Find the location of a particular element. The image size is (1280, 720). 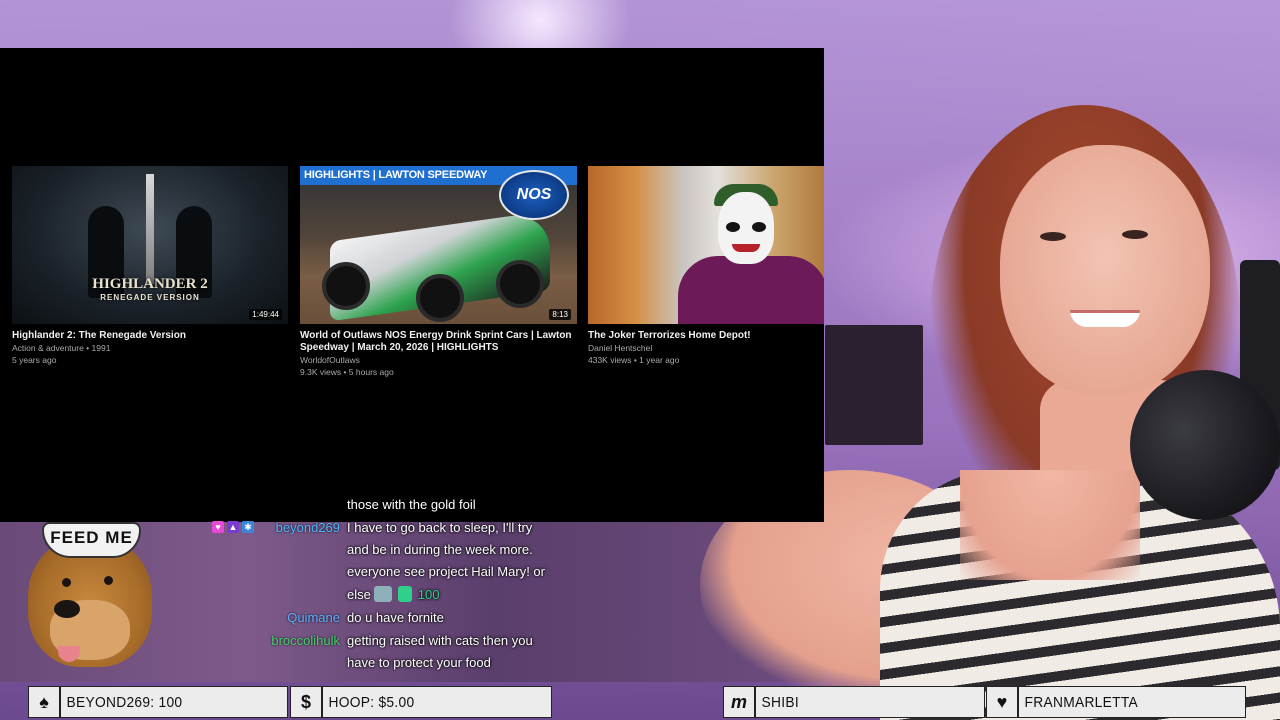

chat-message: and be in during the week more. is located at coordinates (440, 549).